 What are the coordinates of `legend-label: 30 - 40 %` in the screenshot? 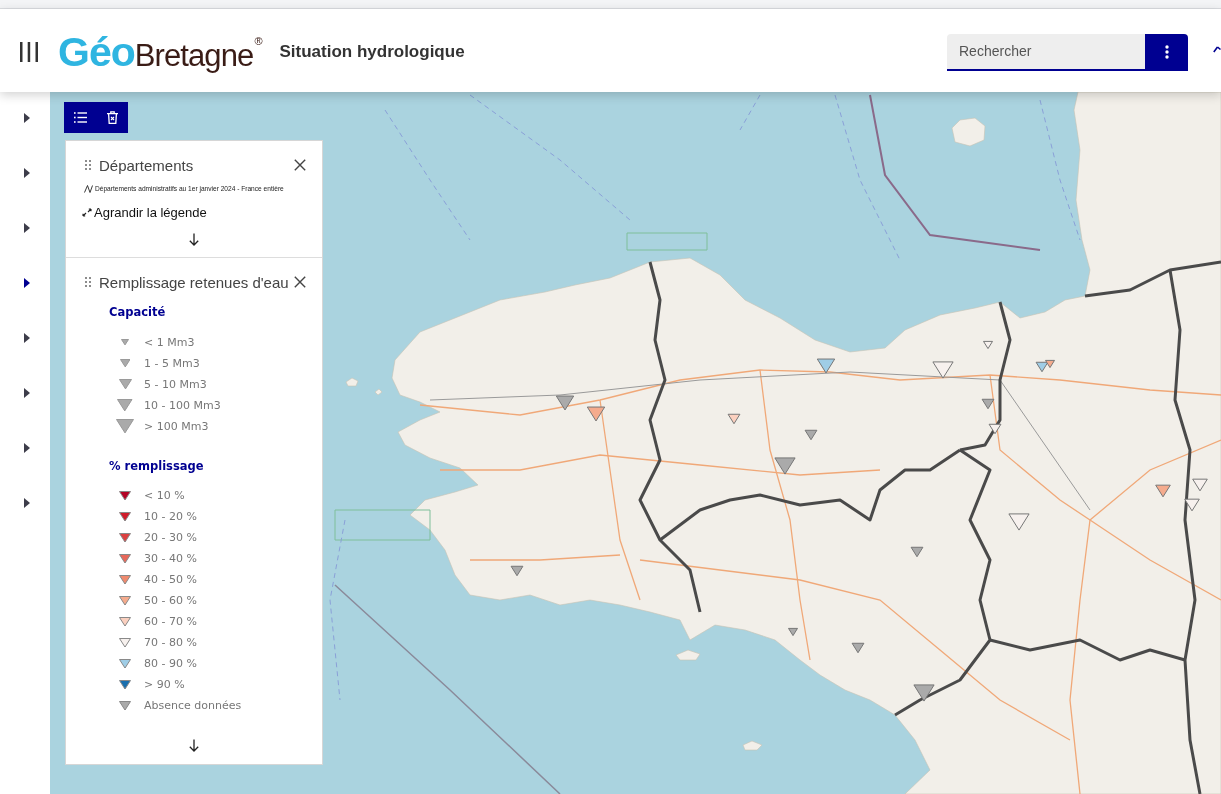 It's located at (170, 558).